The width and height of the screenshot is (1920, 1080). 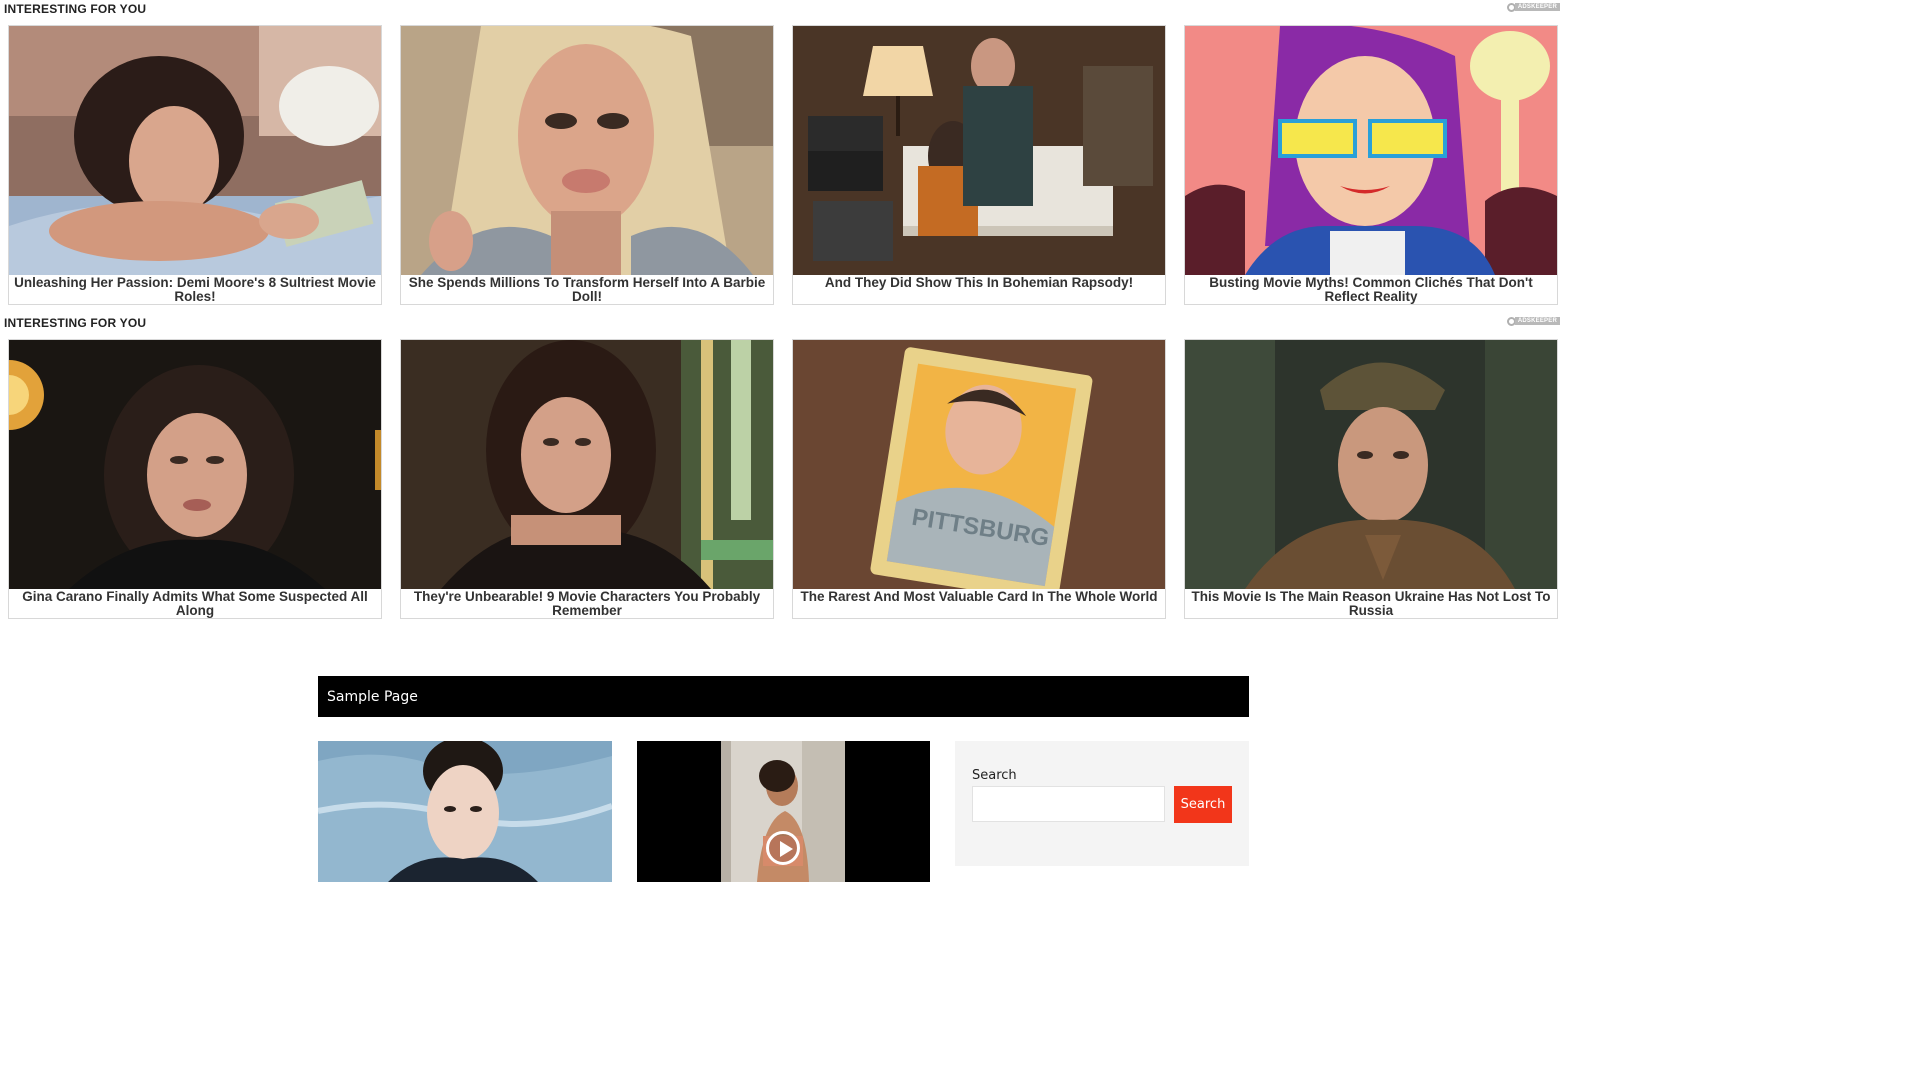 I want to click on search-label: Search, so click(x=994, y=775).